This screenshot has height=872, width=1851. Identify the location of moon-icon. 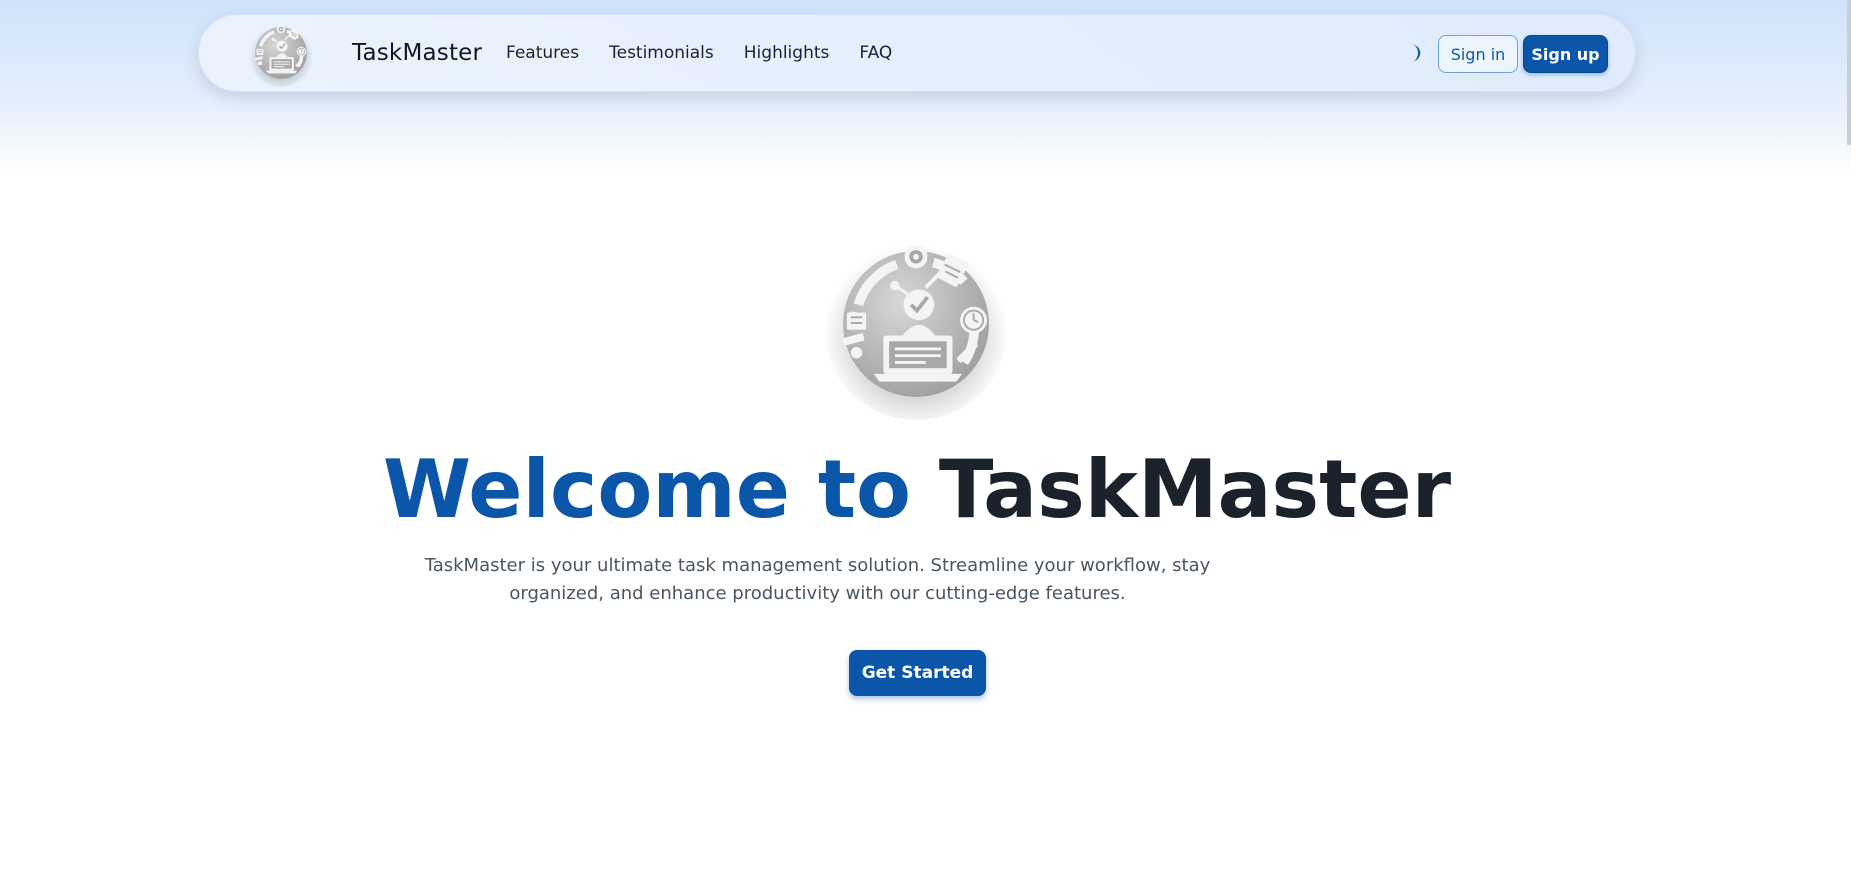
(1412, 53).